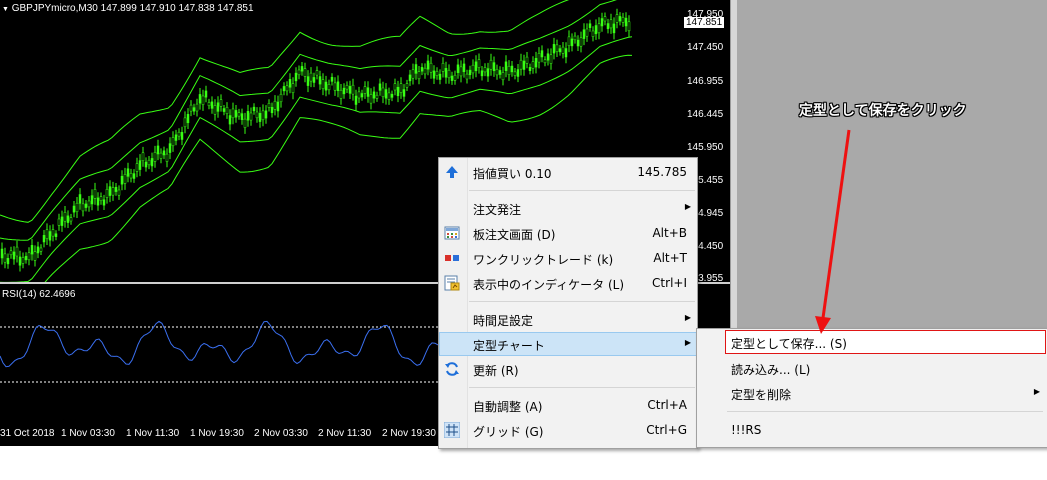 Image resolution: width=1047 pixels, height=480 pixels. Describe the element at coordinates (568, 233) in the screenshot. I see `menu-item-order-board: 板注文画面 (D) Alt+B` at that location.